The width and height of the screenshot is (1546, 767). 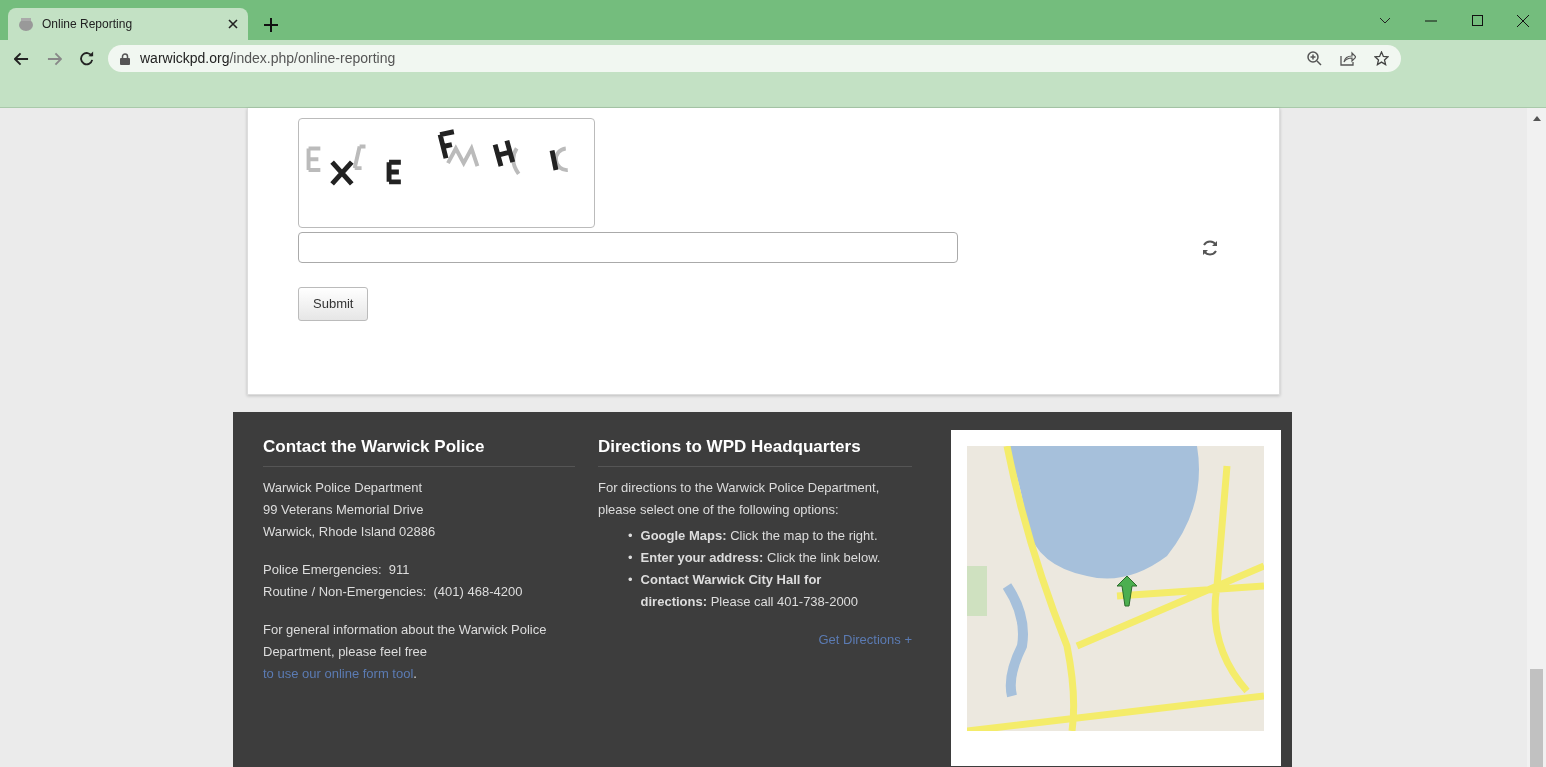 I want to click on tab-title: Online Reporting, so click(x=88, y=24).